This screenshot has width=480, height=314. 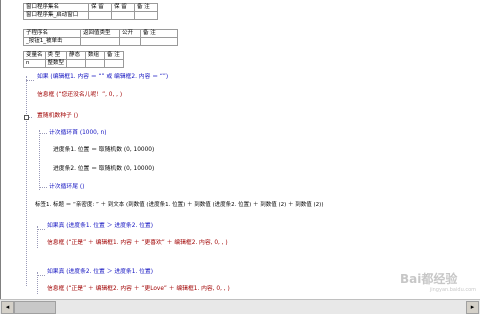 I want to click on code-line-random: 置随机数种子 (), so click(x=57, y=116).